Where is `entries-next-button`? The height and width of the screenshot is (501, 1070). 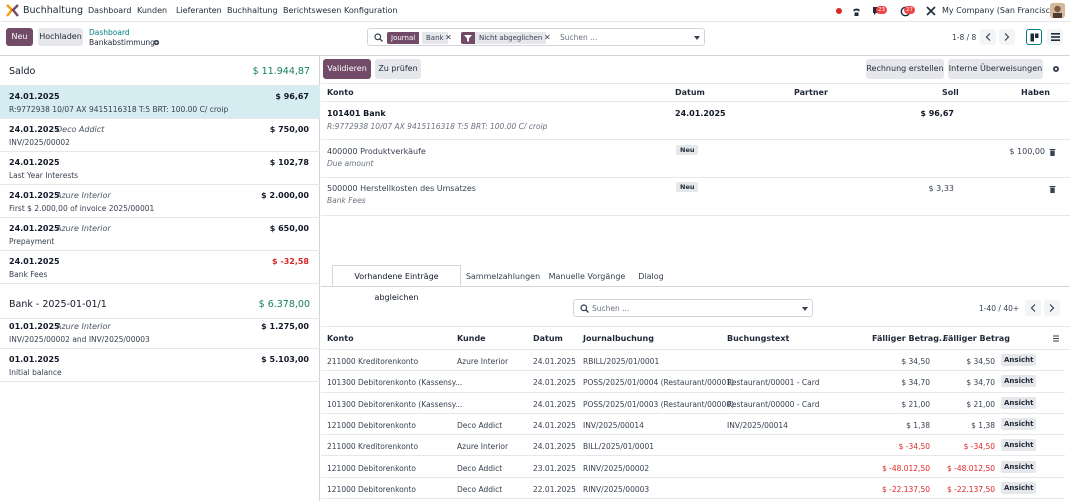
entries-next-button is located at coordinates (1052, 308).